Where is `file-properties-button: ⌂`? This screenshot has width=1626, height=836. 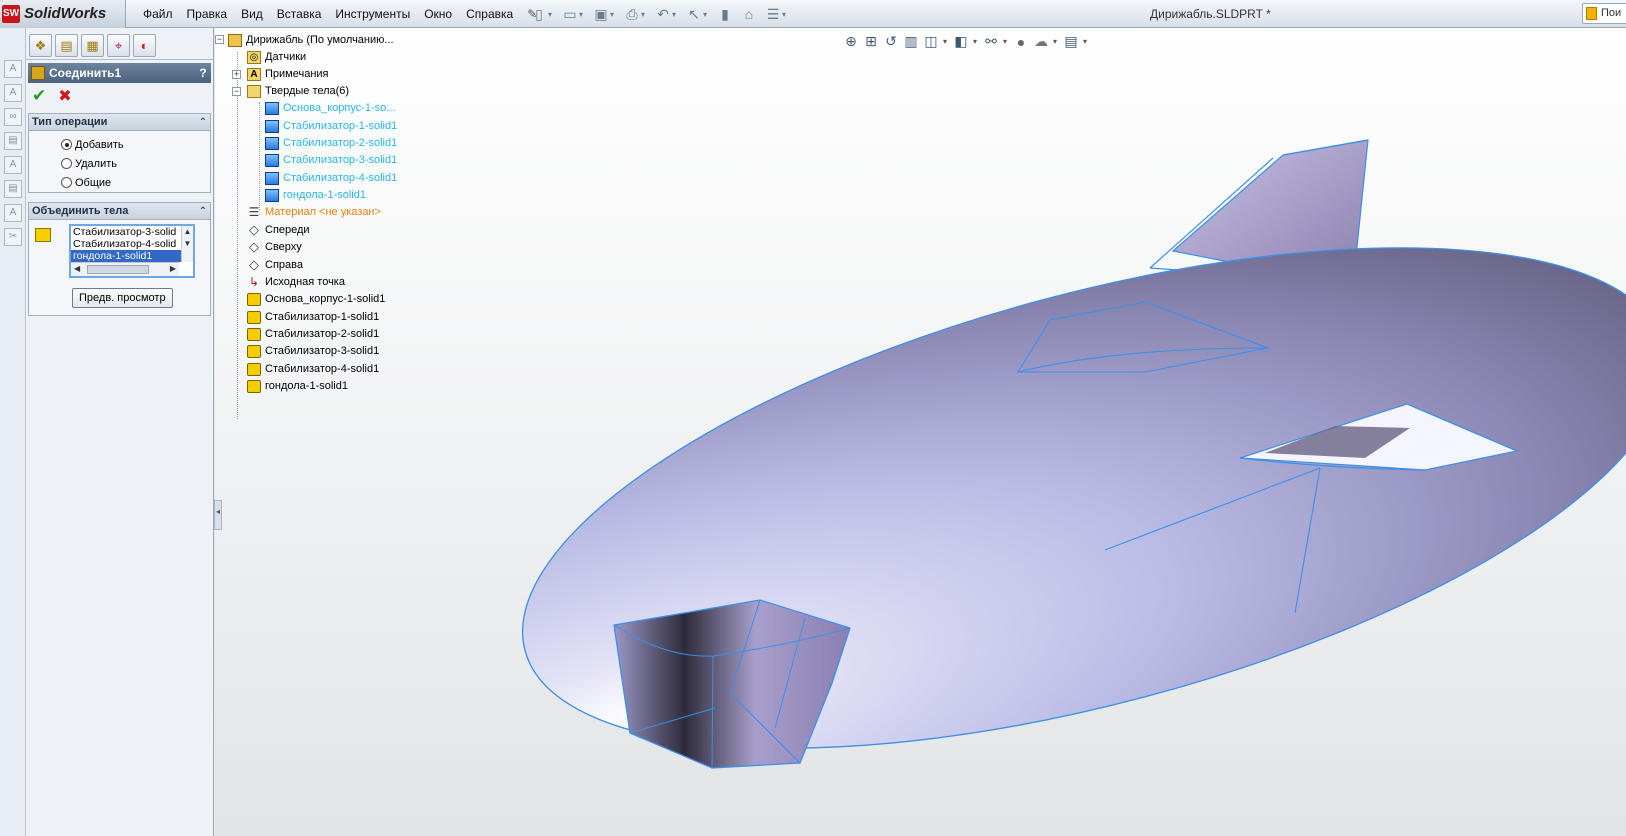
file-properties-button: ⌂ is located at coordinates (749, 14).